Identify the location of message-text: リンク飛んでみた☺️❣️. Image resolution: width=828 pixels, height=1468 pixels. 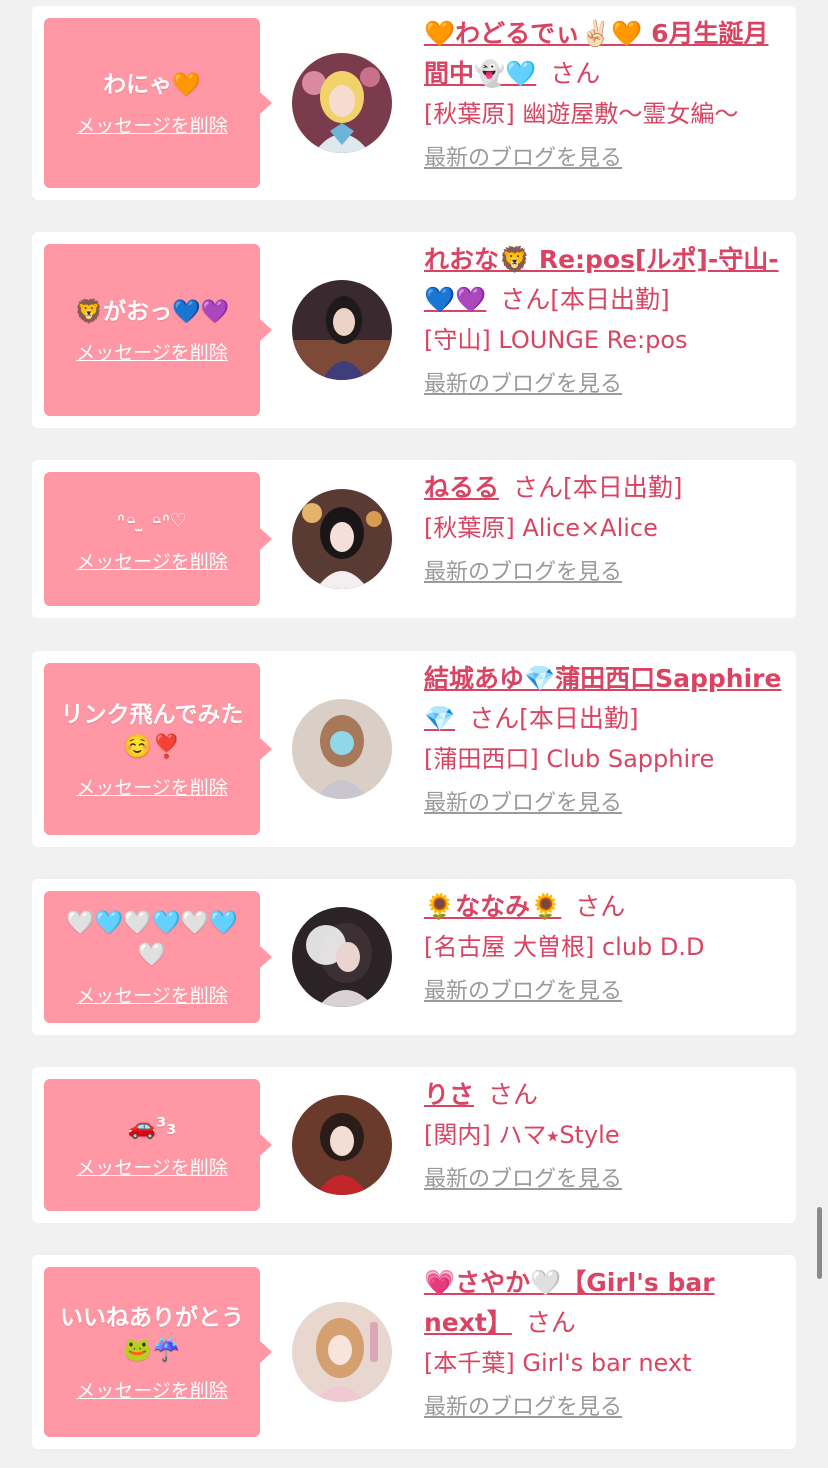
(152, 730).